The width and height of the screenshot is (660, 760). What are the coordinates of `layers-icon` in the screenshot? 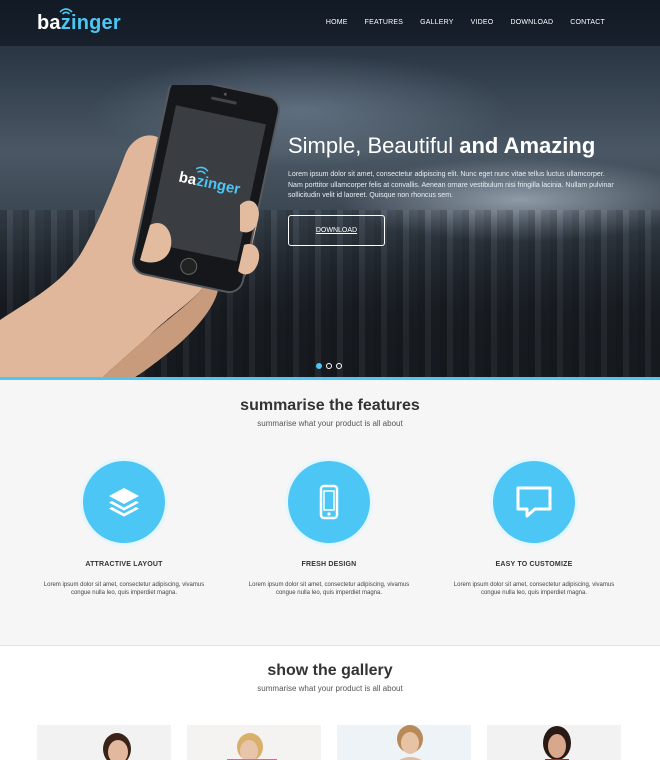 It's located at (124, 502).